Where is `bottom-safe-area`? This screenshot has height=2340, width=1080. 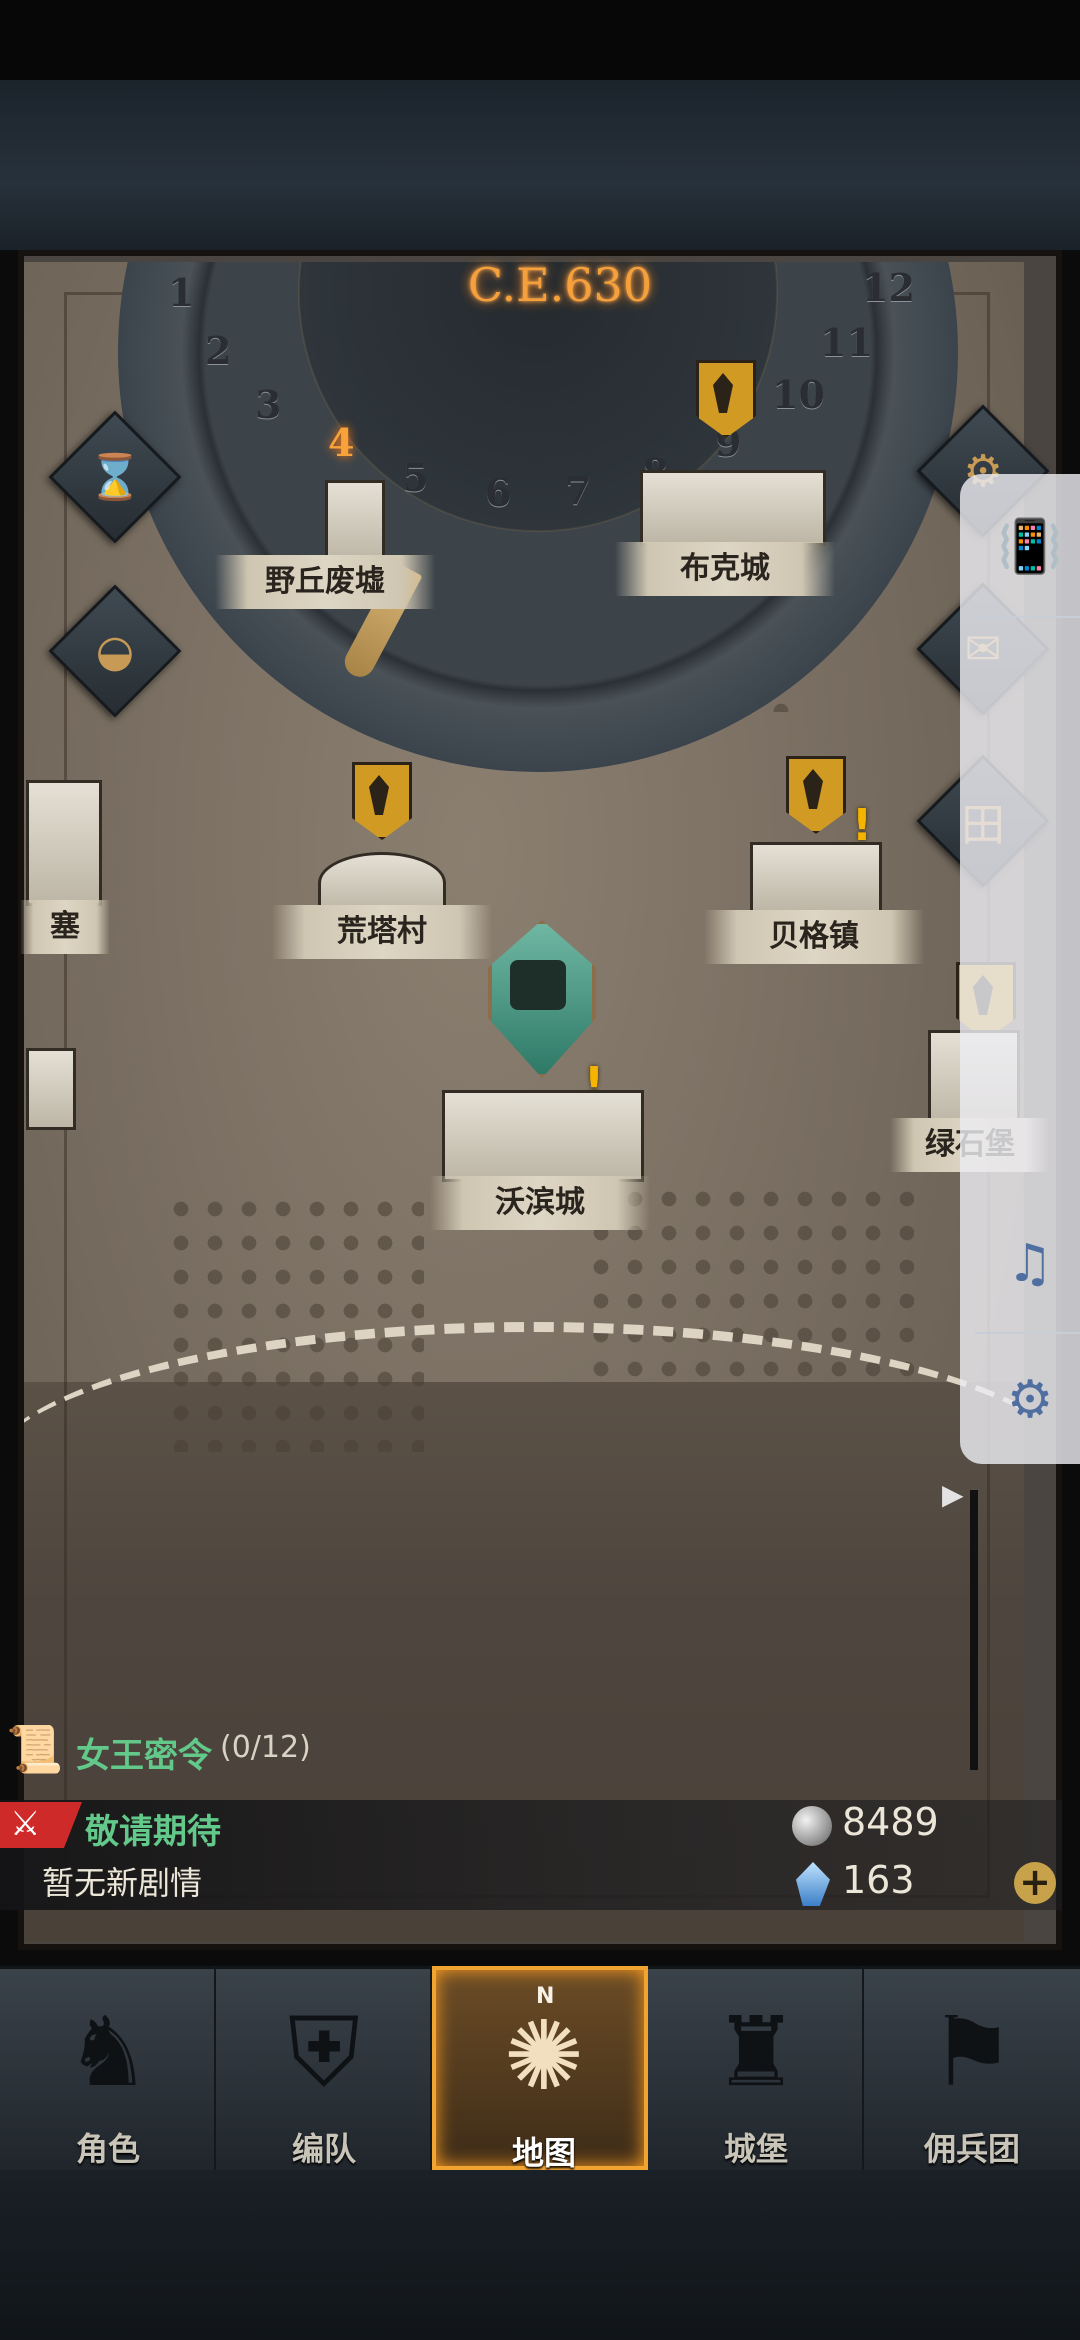
bottom-safe-area is located at coordinates (540, 2255).